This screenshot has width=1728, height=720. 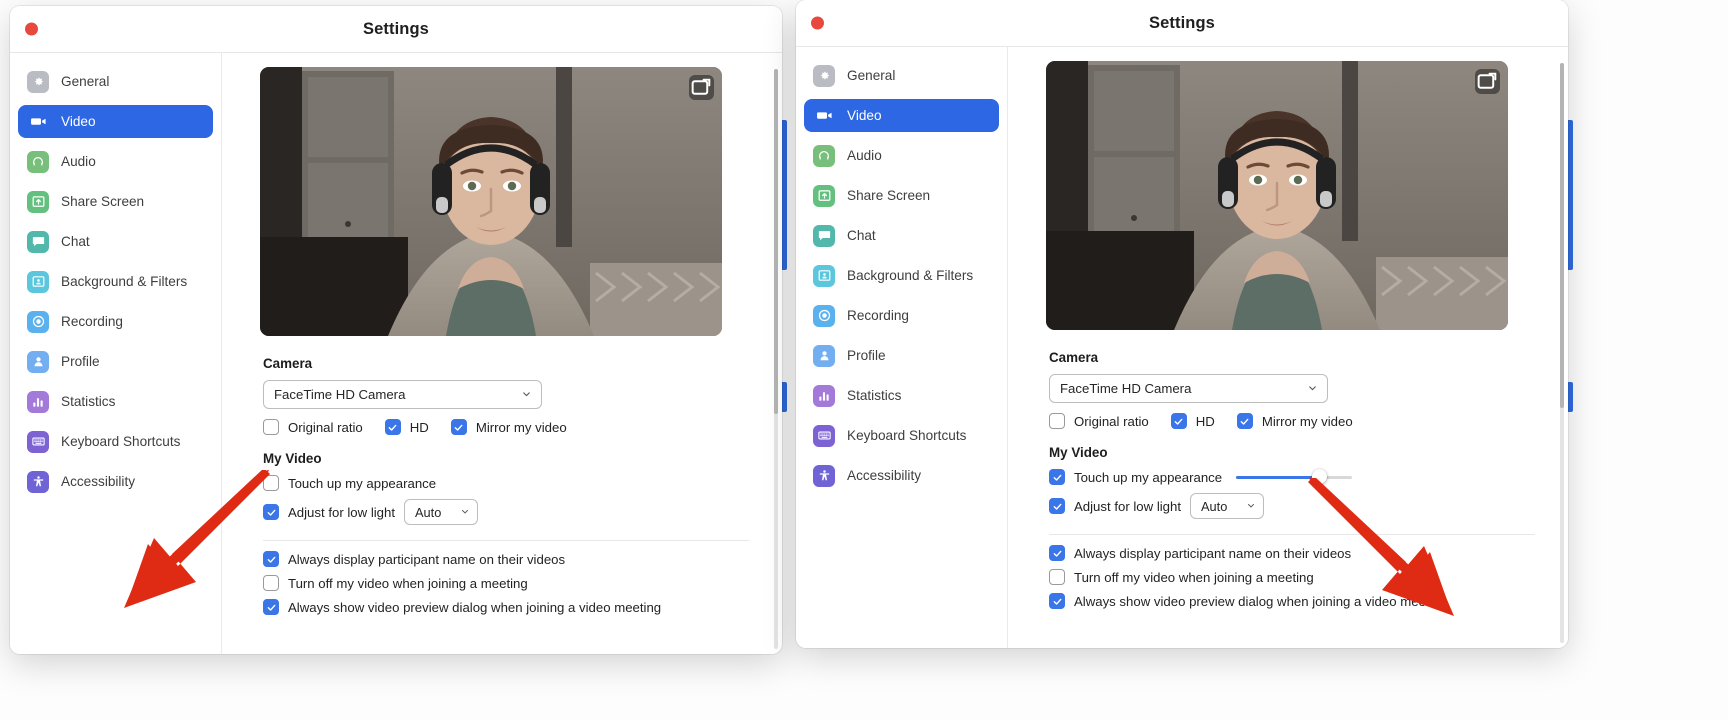 I want to click on sidebar-item-label: Audio, so click(x=78, y=161).